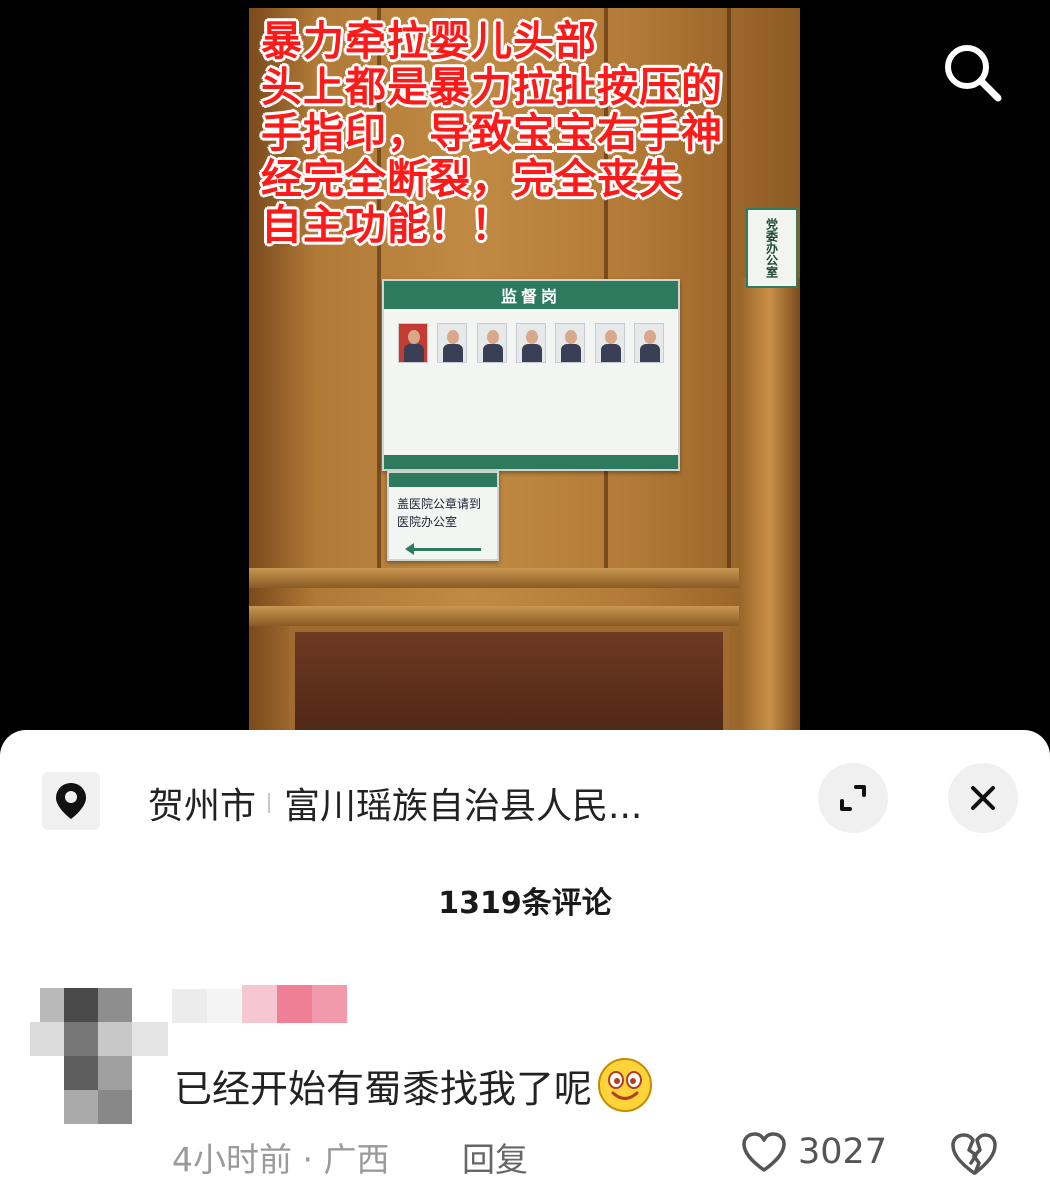 This screenshot has height=1200, width=1050. I want to click on comment-text: 已经开始有蜀黍找我了呢, so click(383, 1088).